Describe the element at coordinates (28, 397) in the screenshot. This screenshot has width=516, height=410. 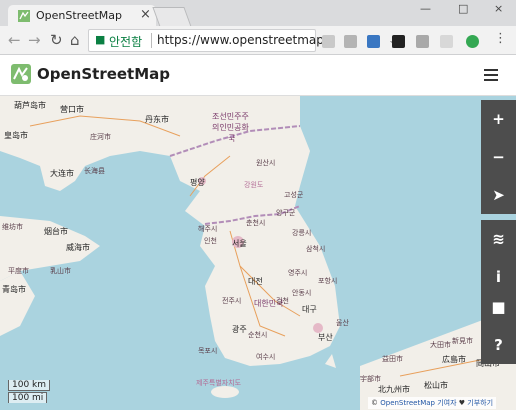
I see `scale-mi: 100 mi` at that location.